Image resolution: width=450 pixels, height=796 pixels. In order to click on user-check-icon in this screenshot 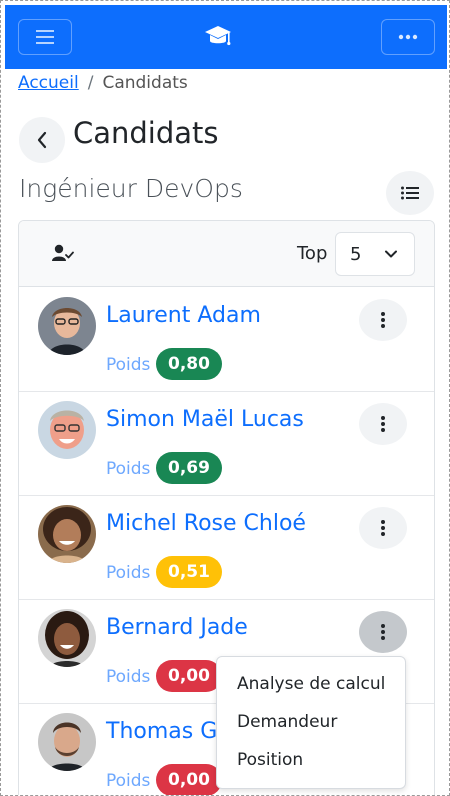, I will do `click(63, 252)`.